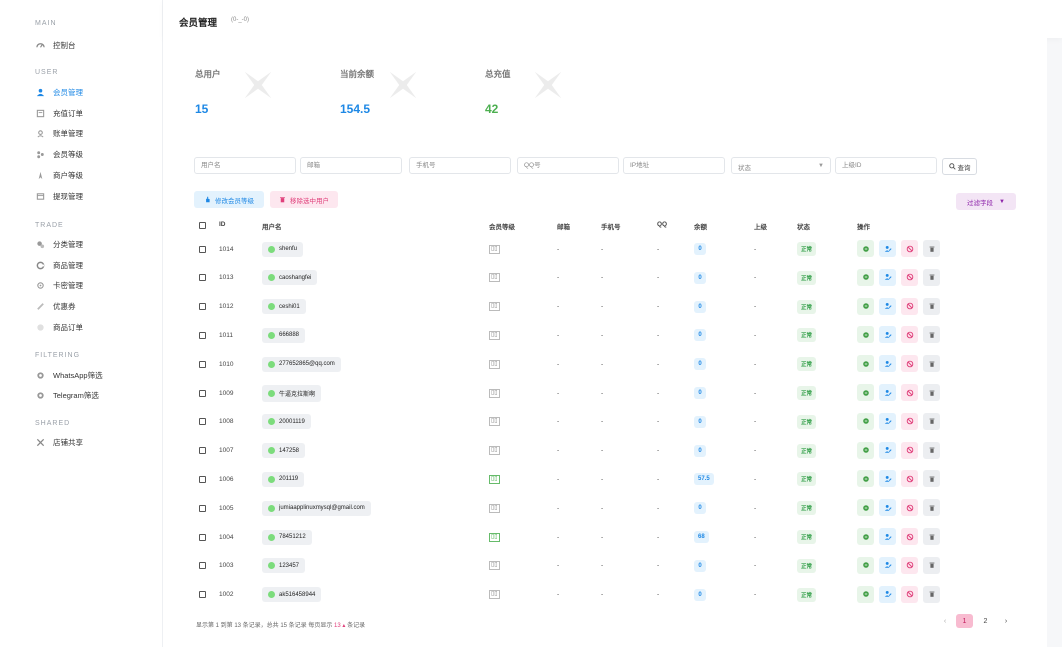  What do you see at coordinates (59, 92) in the screenshot?
I see `sidebar-item: 会员管理` at bounding box center [59, 92].